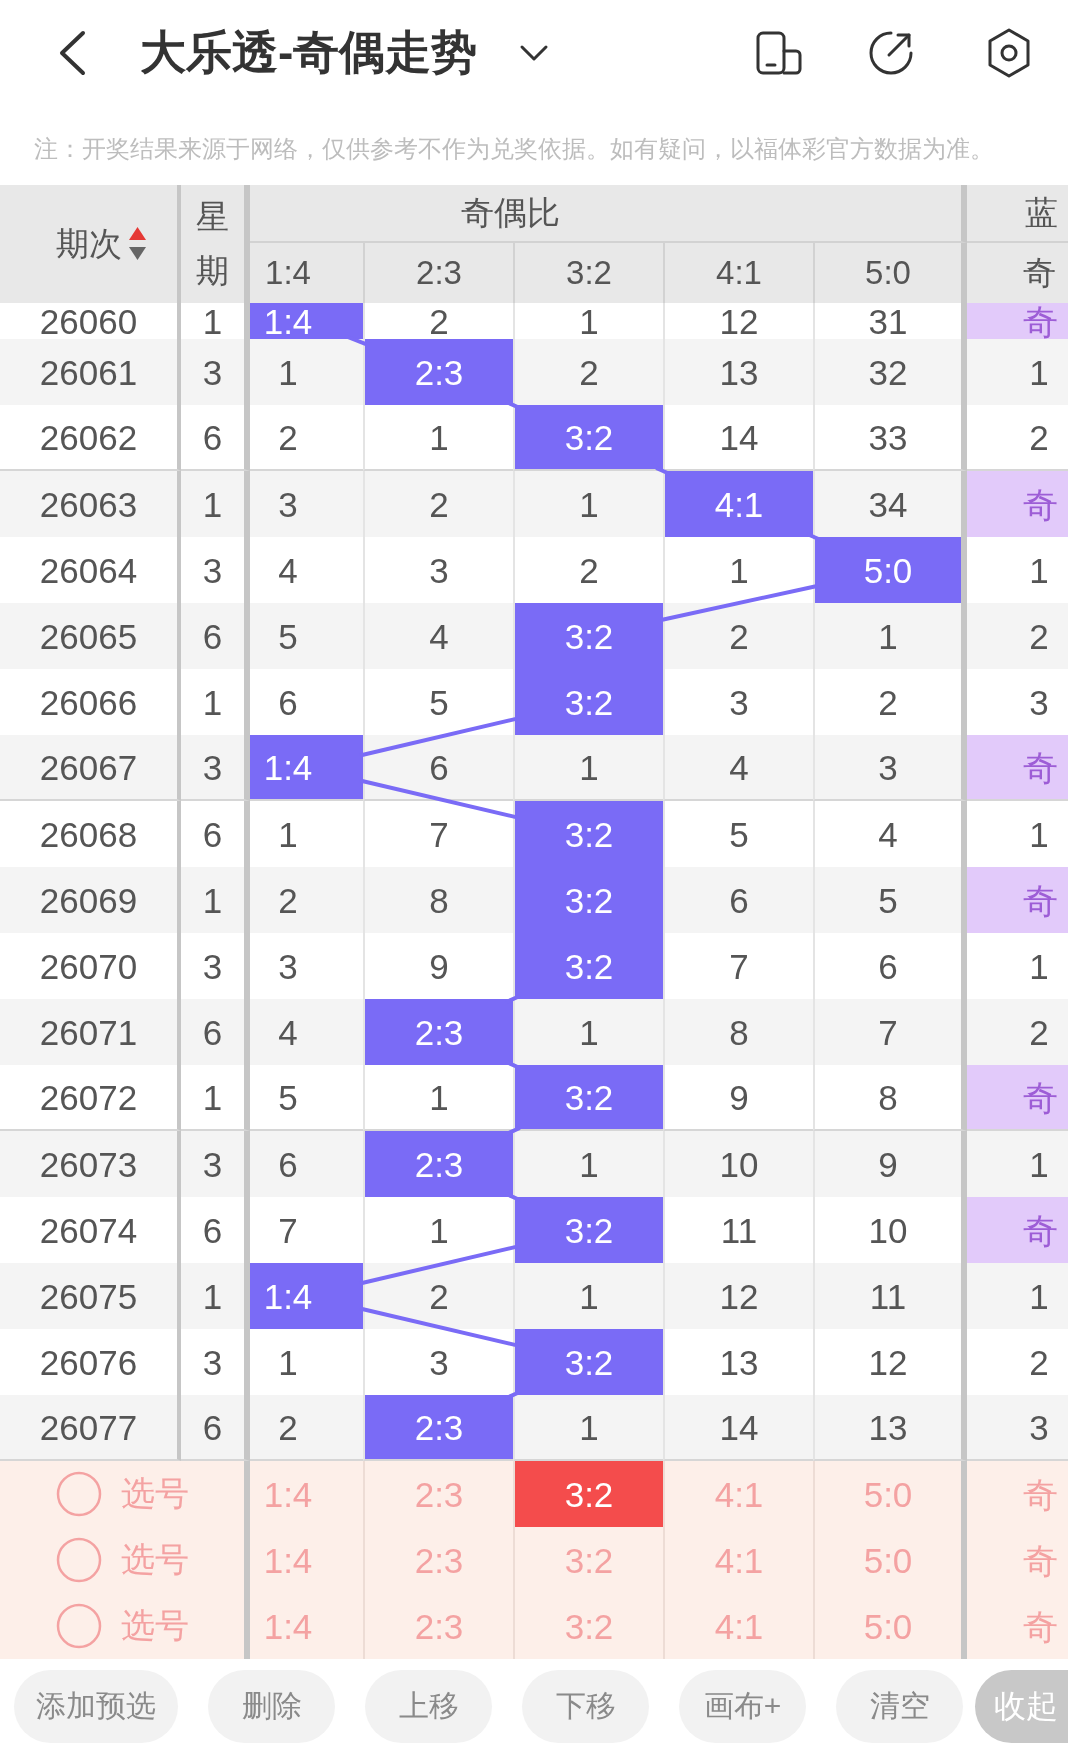 The image size is (1068, 1756). What do you see at coordinates (890, 438) in the screenshot?
I see `ratio-cell: 33` at bounding box center [890, 438].